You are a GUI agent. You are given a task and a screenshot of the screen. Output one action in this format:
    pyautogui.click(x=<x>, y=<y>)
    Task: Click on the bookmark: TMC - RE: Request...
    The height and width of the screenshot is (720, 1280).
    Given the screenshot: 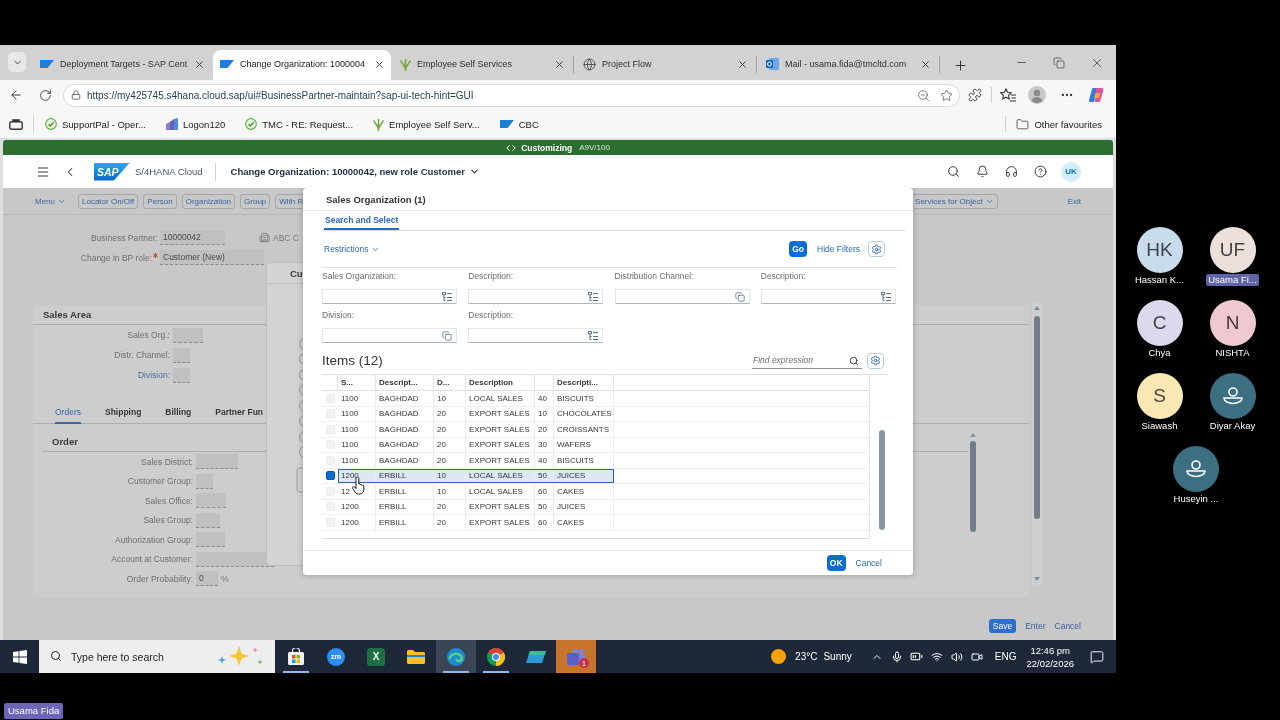 What is the action you would take?
    pyautogui.click(x=299, y=124)
    